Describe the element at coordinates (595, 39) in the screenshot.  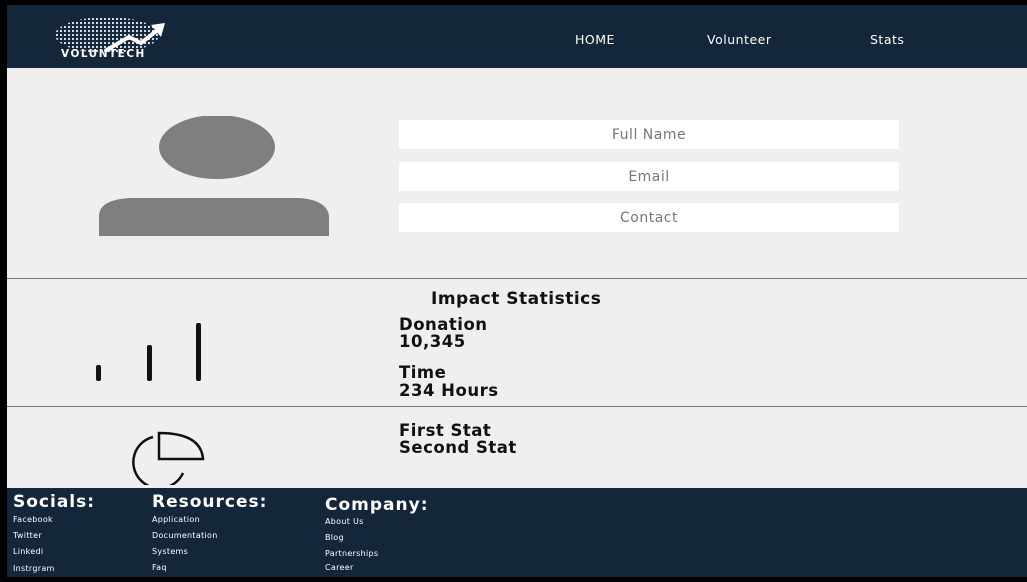
I see `nav-home-link: HOME` at that location.